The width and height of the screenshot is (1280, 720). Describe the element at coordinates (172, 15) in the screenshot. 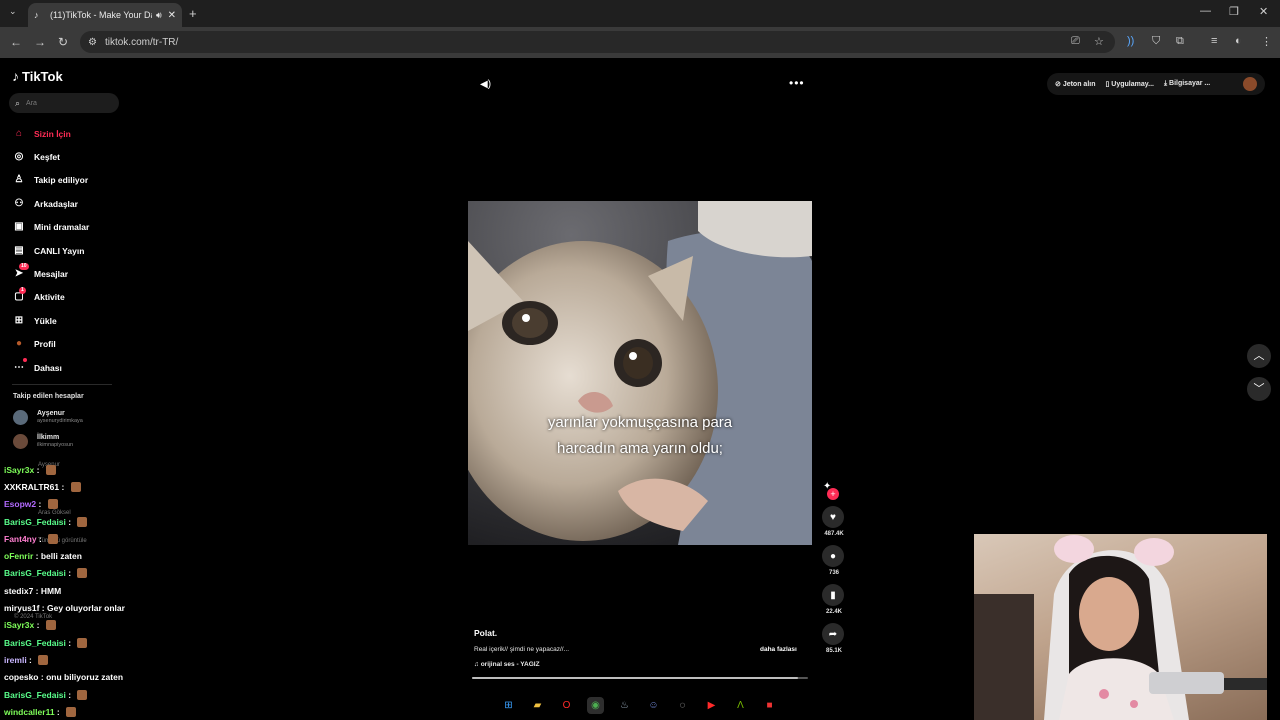

I see `close-tab-icon: ✕` at that location.